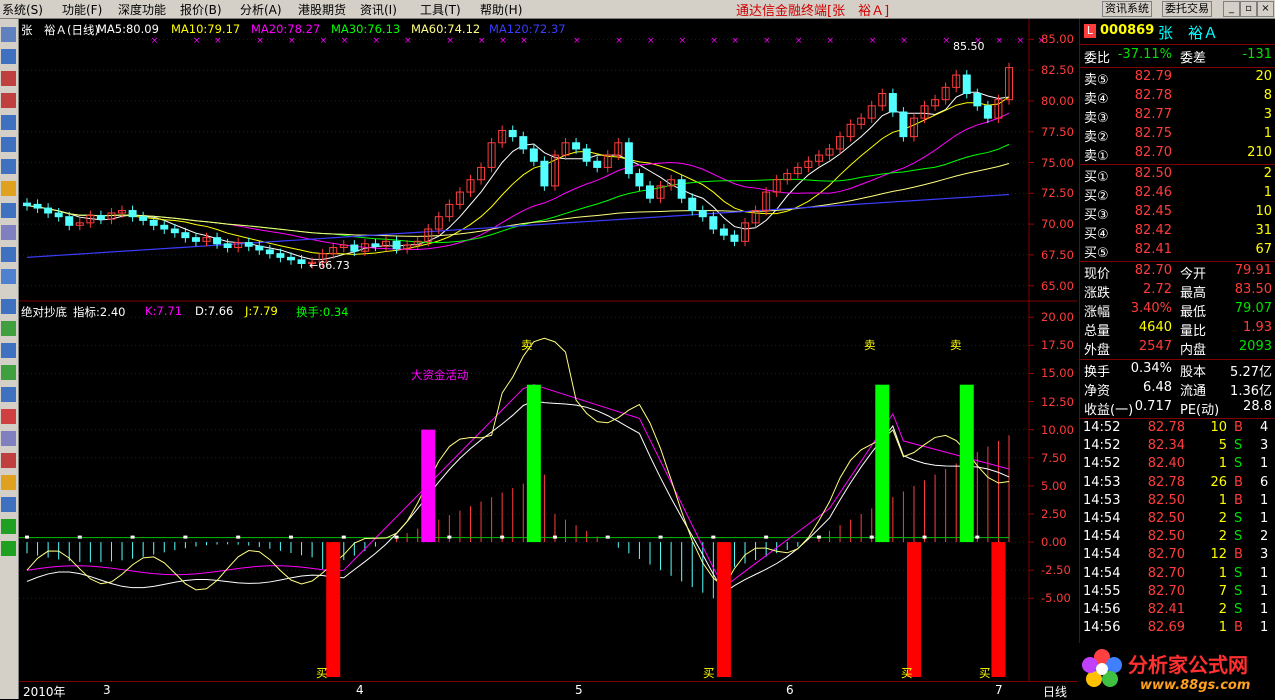 The width and height of the screenshot is (1275, 700). I want to click on stat-value: 3.40%, so click(1151, 308).